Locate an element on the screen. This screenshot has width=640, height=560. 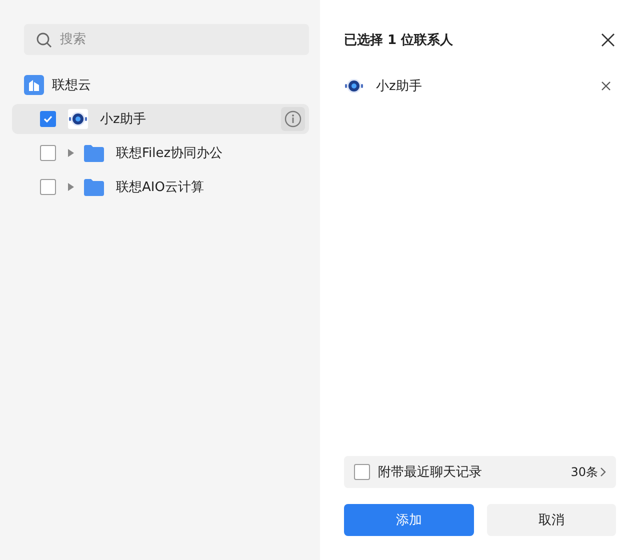
tree-row: 小z助手 is located at coordinates (160, 119).